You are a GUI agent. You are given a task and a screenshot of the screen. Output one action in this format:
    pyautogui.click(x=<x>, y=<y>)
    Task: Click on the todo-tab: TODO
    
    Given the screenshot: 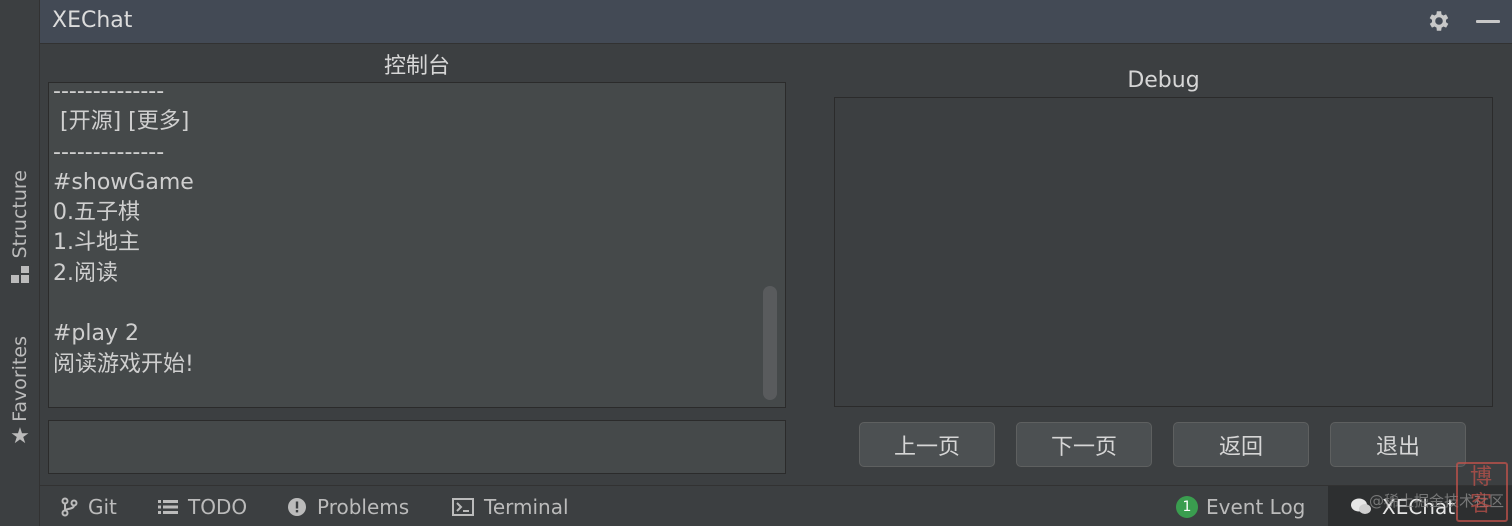 What is the action you would take?
    pyautogui.click(x=202, y=506)
    